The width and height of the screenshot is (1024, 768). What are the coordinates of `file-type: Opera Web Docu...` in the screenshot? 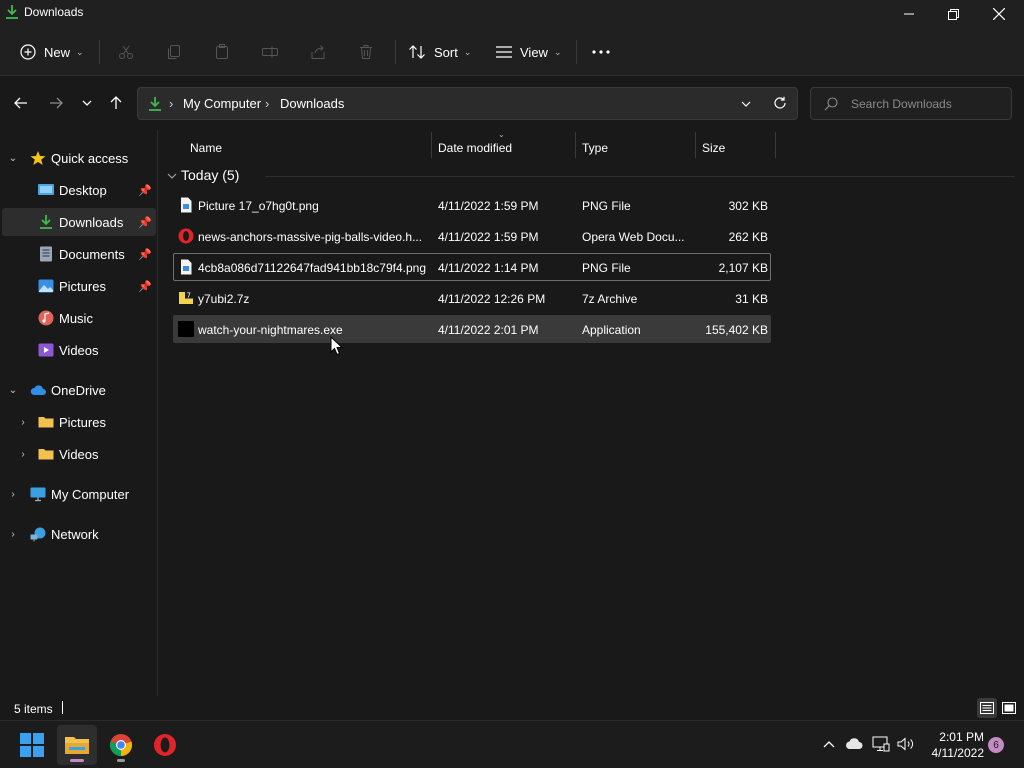 It's located at (633, 237).